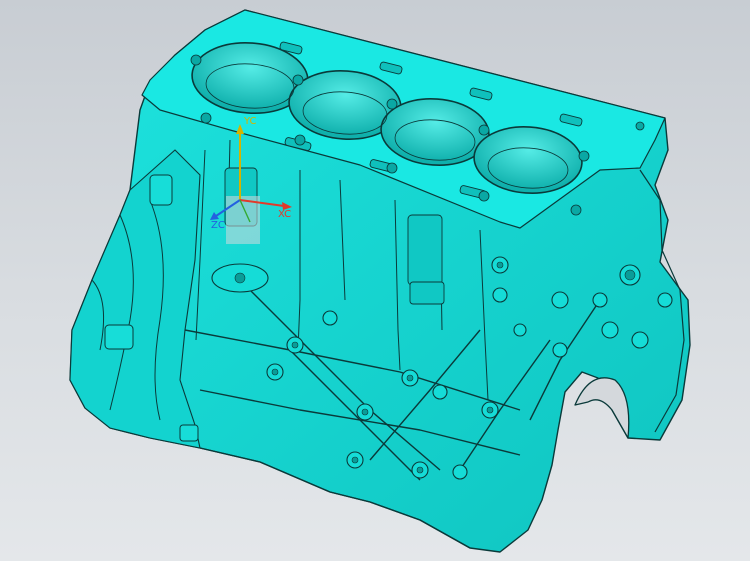 The width and height of the screenshot is (750, 561). Describe the element at coordinates (243, 220) in the screenshot. I see `triad-origin-marker` at that location.